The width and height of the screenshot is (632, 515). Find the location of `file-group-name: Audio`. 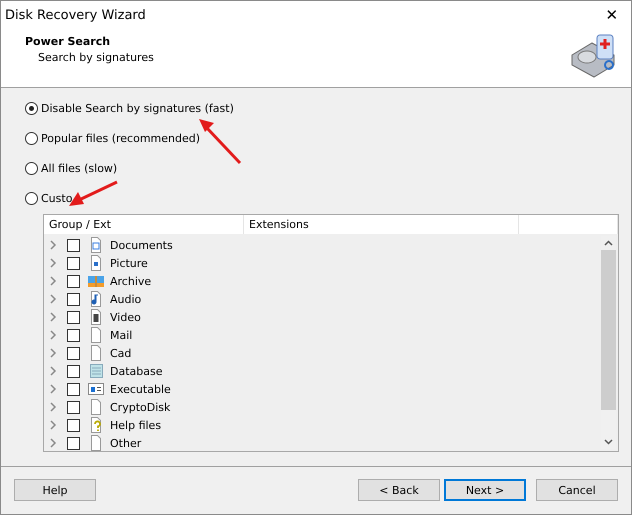

file-group-name: Audio is located at coordinates (126, 299).